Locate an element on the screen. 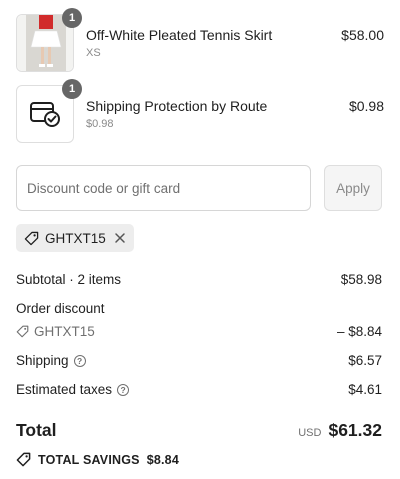  subtotal-label: Subtotal · 2 items is located at coordinates (69, 279).